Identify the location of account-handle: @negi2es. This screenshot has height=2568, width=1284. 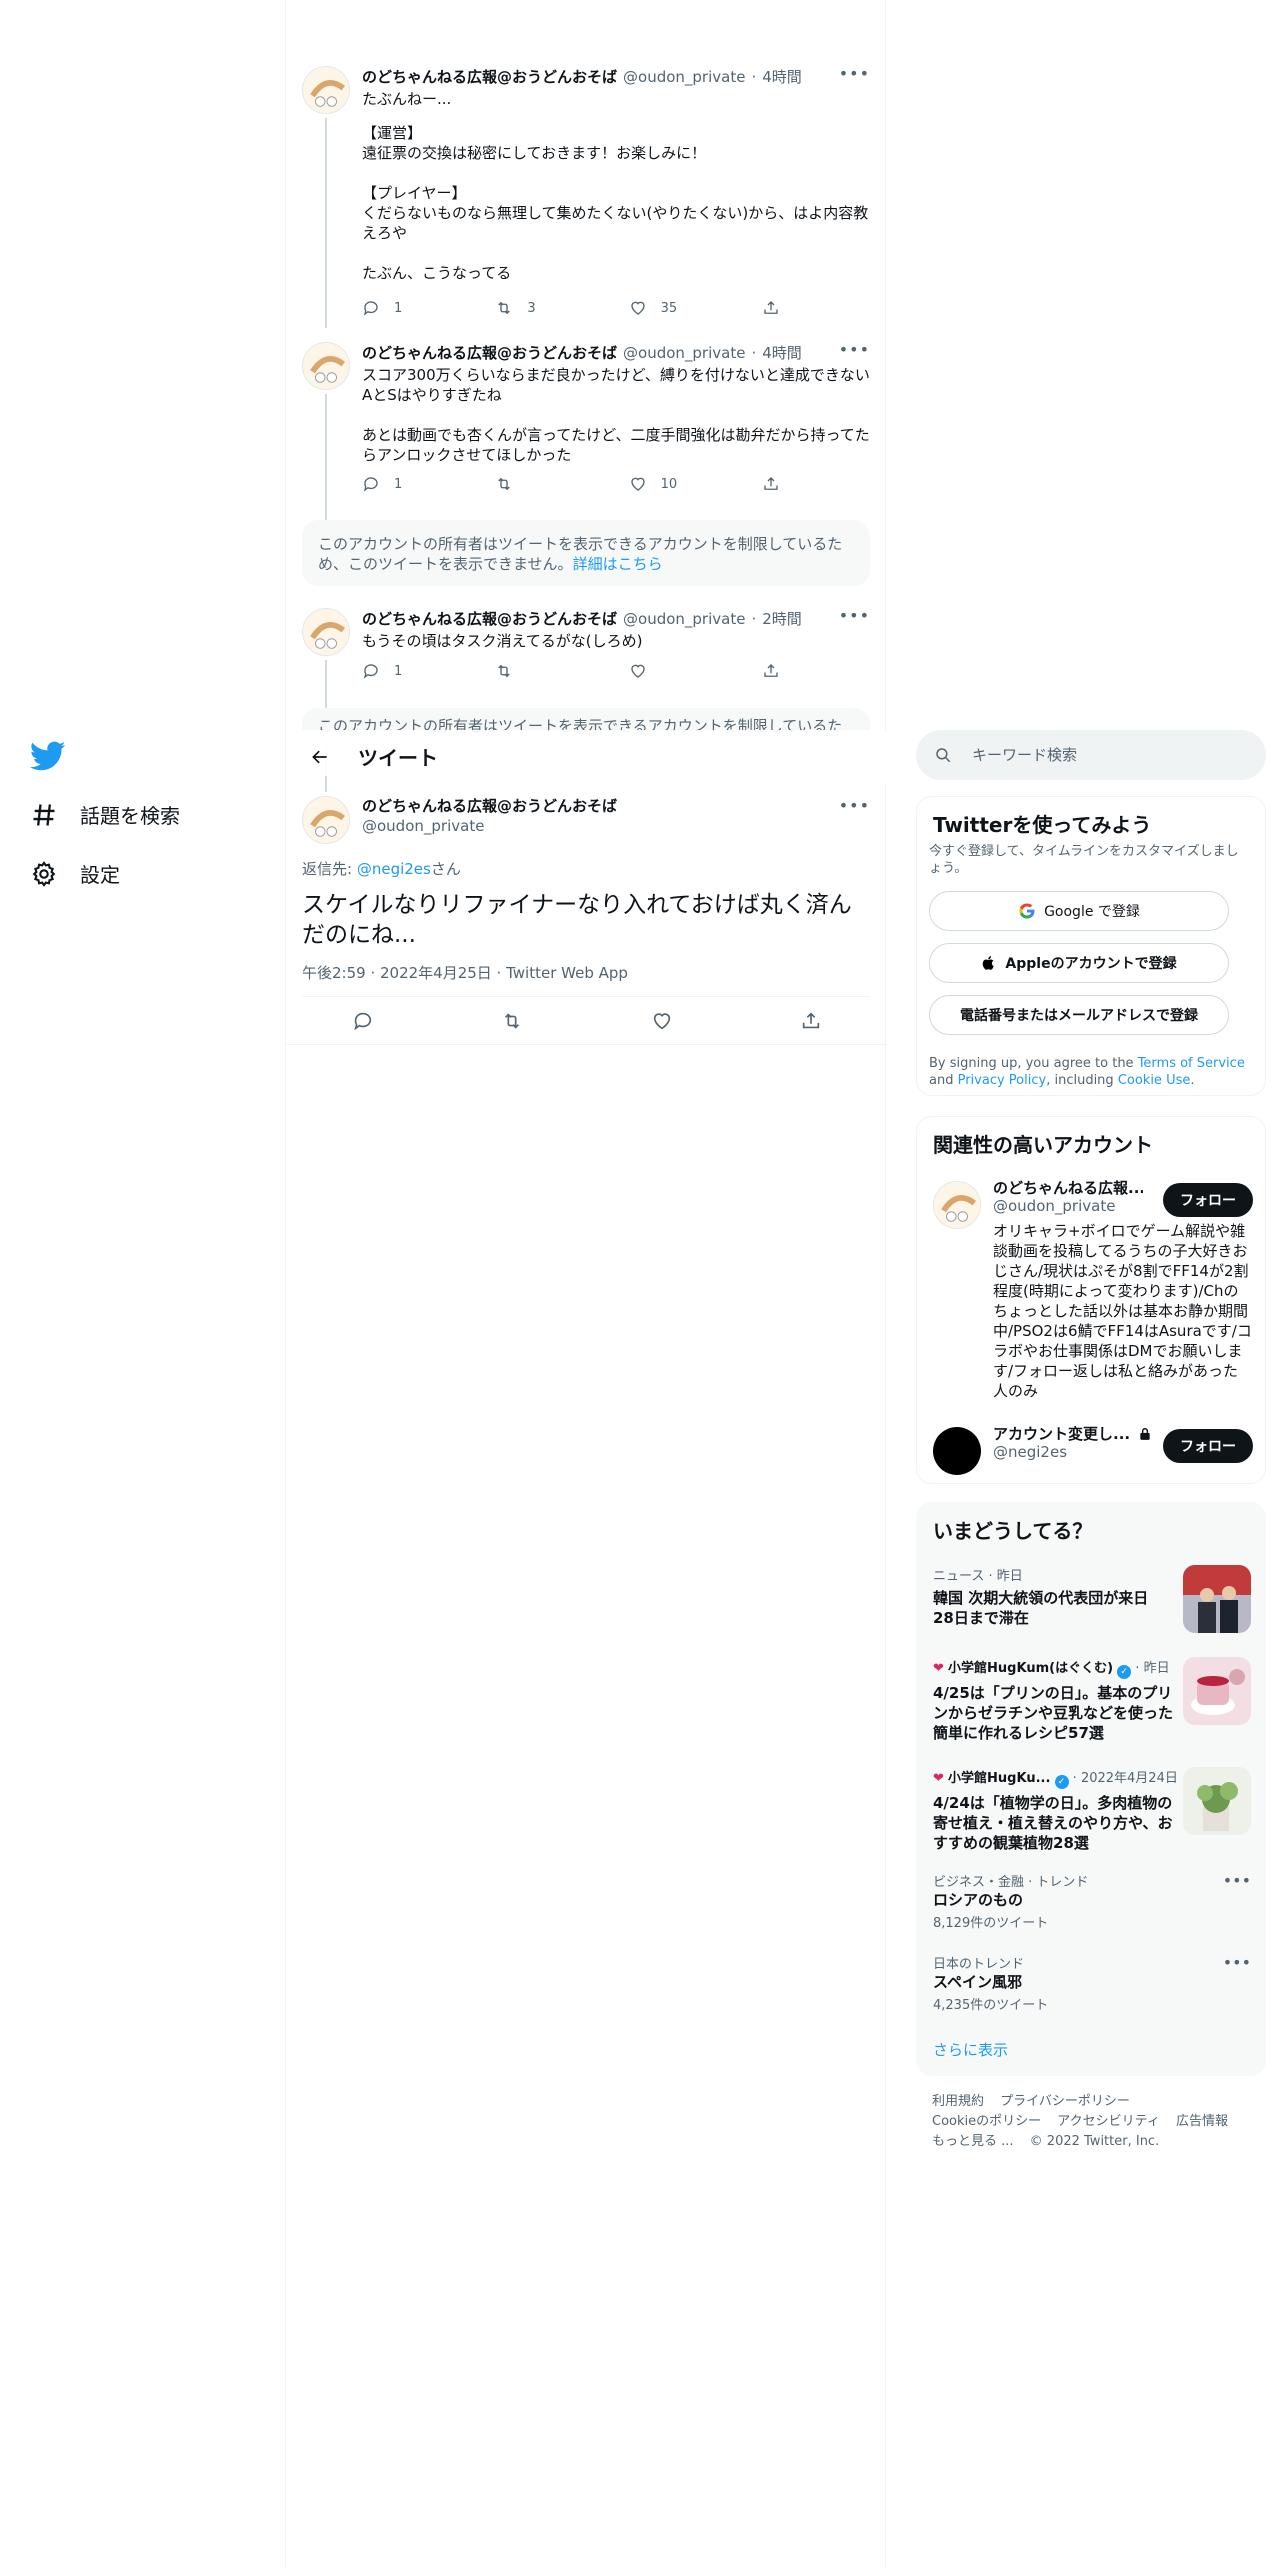
(1030, 1452).